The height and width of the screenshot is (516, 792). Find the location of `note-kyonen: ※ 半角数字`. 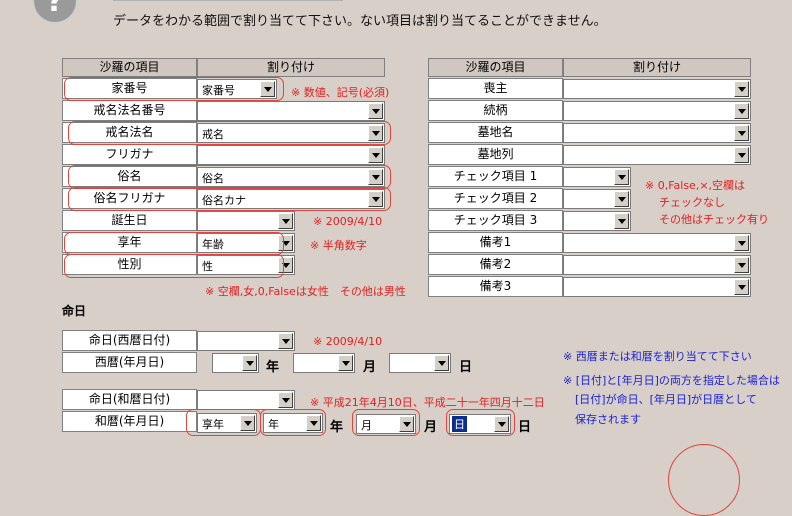

note-kyonen: ※ 半角数字 is located at coordinates (338, 245).